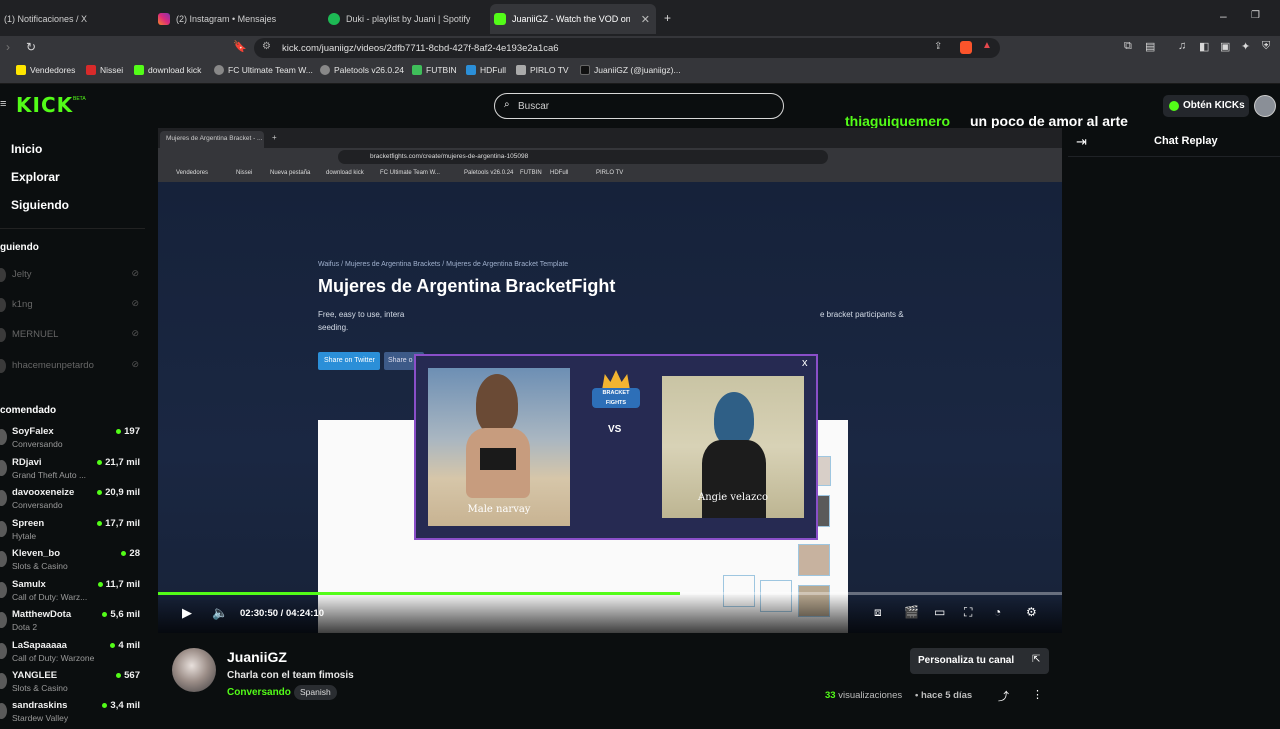 The width and height of the screenshot is (1280, 729). Describe the element at coordinates (862, 314) in the screenshot. I see `bracket-description-right: e bracket participants &` at that location.